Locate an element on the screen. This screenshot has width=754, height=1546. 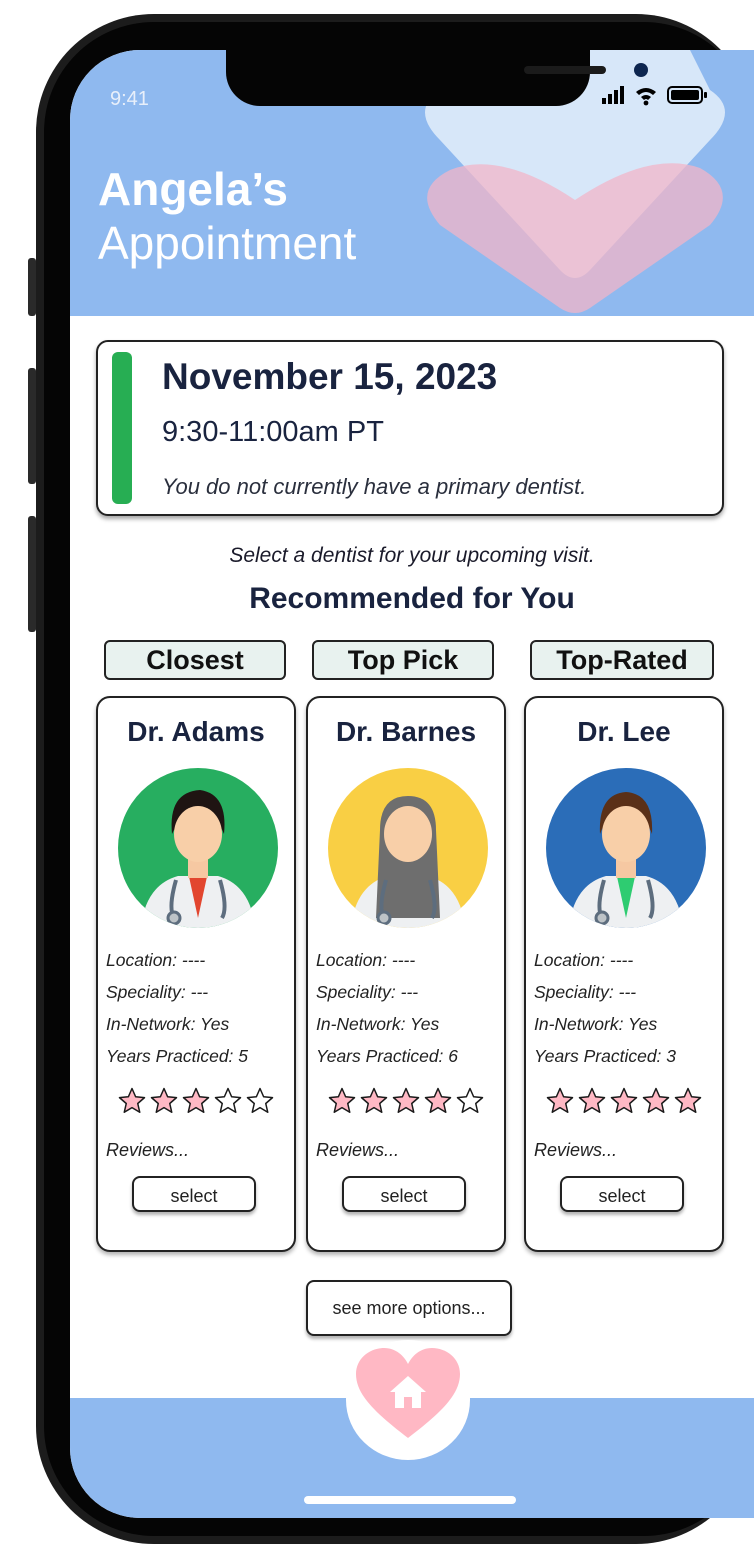
years-label: Years Practiced: 6 is located at coordinates (387, 1056).